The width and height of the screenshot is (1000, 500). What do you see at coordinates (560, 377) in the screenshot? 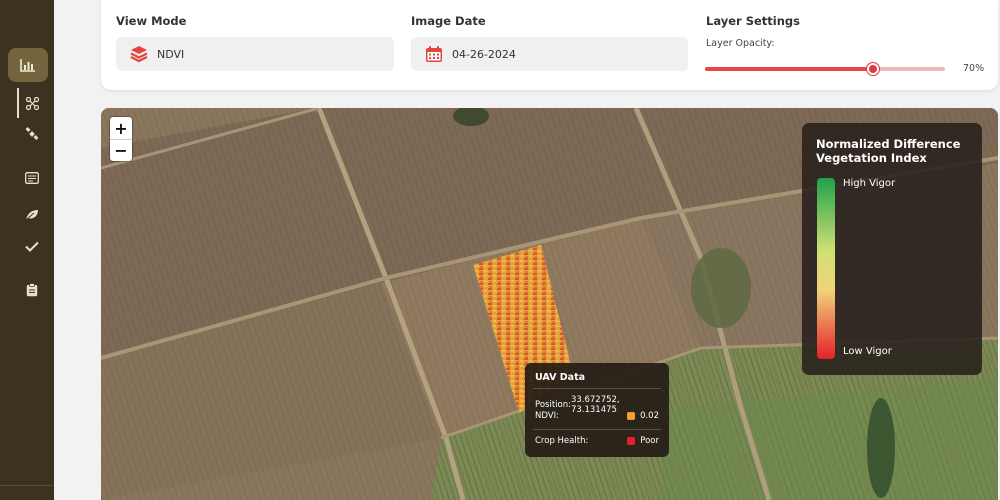
I see `tooltip-title: UAV Data` at bounding box center [560, 377].